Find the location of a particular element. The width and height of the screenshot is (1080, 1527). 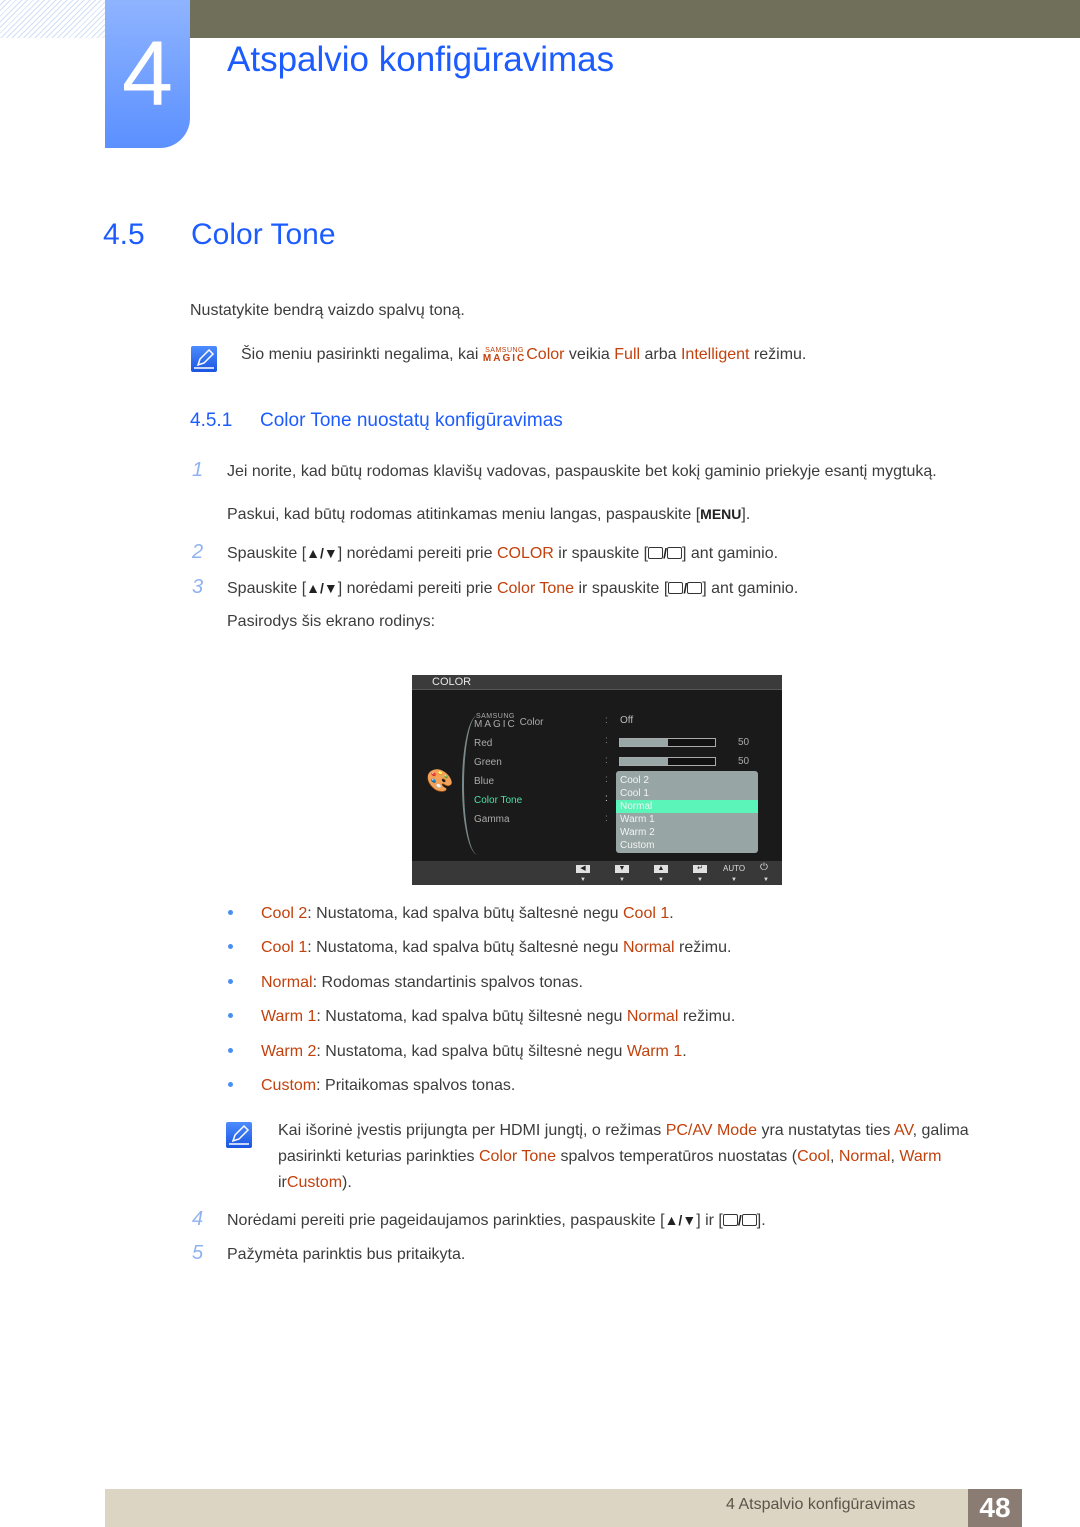

osd-item-red: Red is located at coordinates (483, 743).